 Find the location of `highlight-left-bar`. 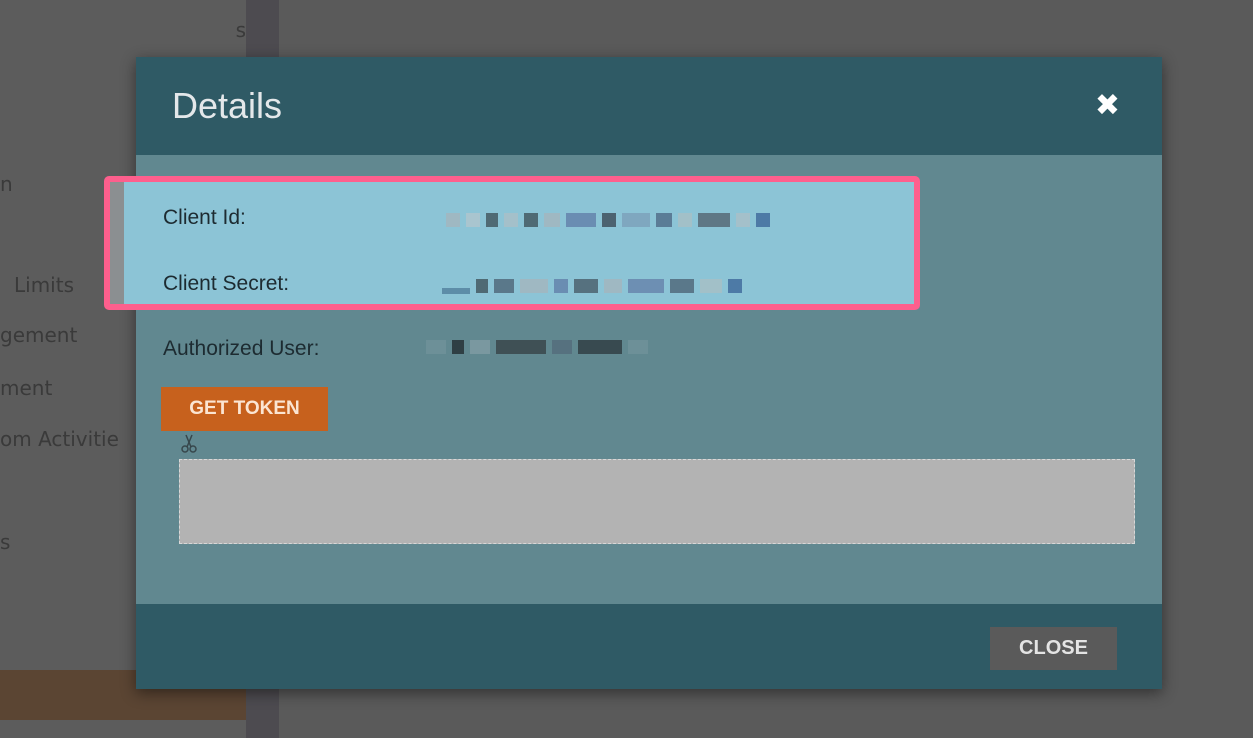

highlight-left-bar is located at coordinates (117, 243).